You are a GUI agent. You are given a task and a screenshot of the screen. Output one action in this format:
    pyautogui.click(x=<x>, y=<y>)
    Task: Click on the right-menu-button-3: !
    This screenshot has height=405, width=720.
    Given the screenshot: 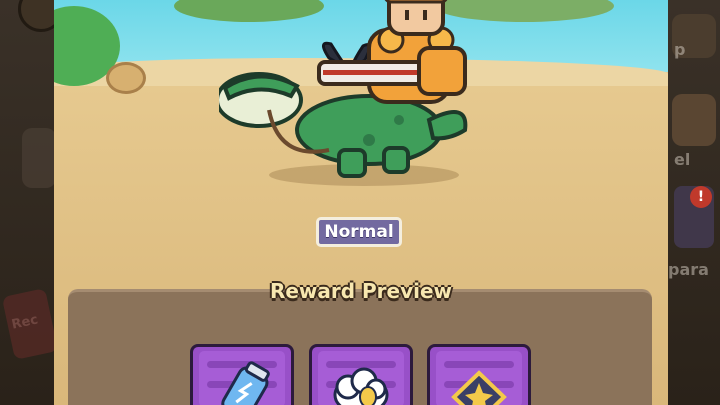 What is the action you would take?
    pyautogui.click(x=694, y=217)
    